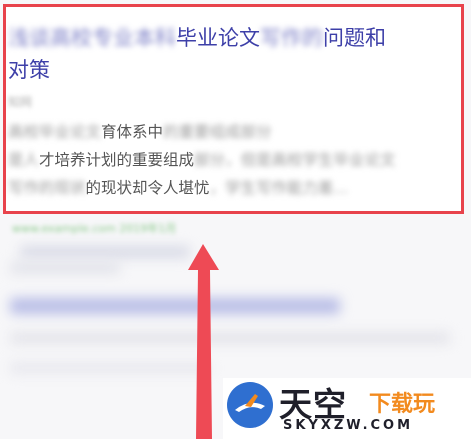 This screenshot has height=439, width=471. I want to click on watermark-domain: SKYXZW.COM, so click(348, 425).